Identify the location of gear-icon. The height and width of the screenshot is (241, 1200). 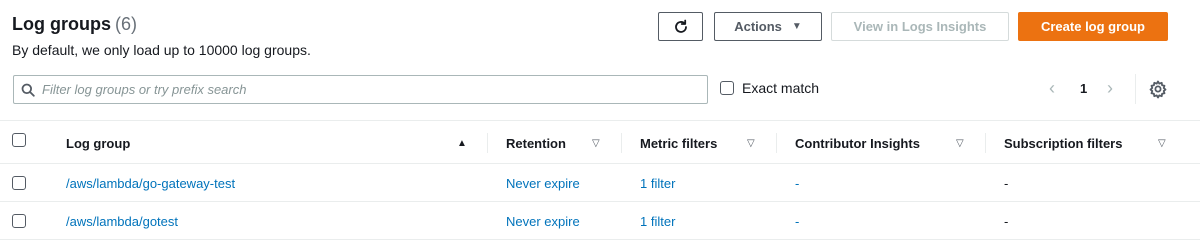
(1158, 89).